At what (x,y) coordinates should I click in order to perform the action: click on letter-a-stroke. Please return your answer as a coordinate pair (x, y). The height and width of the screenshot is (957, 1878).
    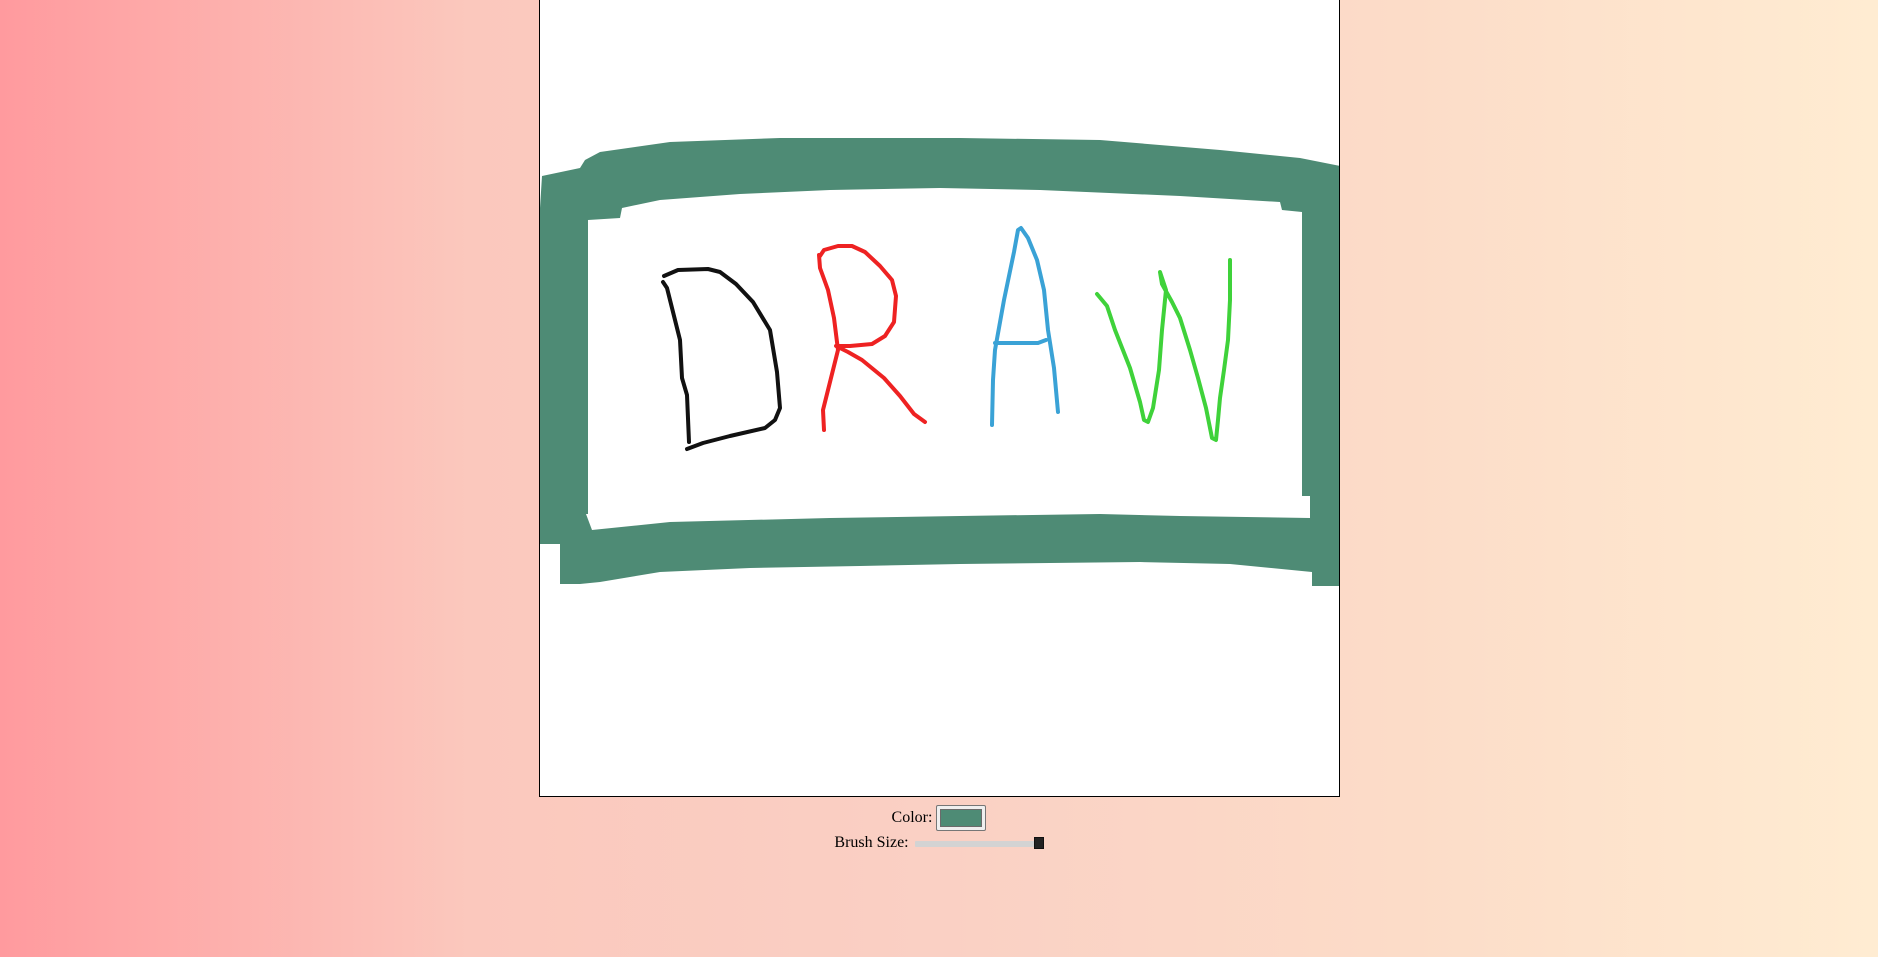
    Looking at the image, I should click on (1025, 326).